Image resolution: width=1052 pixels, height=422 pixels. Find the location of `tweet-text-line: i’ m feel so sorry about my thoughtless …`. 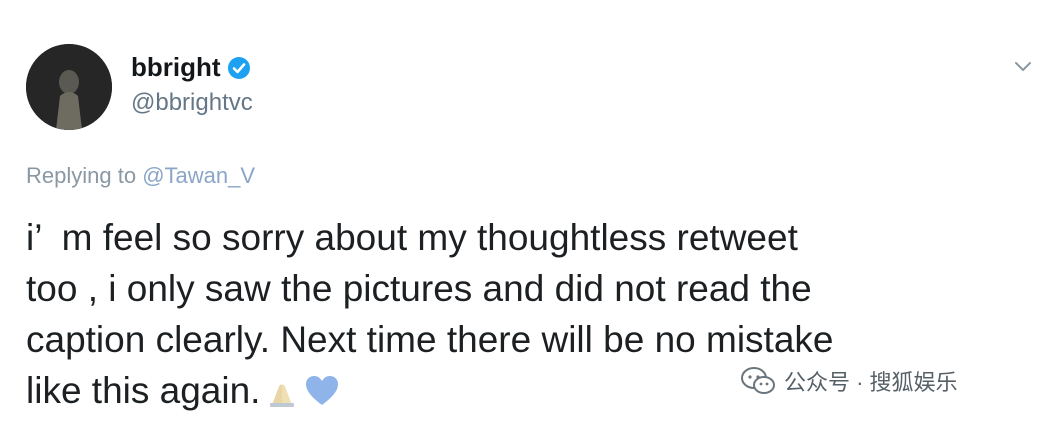

tweet-text-line: i’ m feel so sorry about my thoughtless … is located at coordinates (412, 237).